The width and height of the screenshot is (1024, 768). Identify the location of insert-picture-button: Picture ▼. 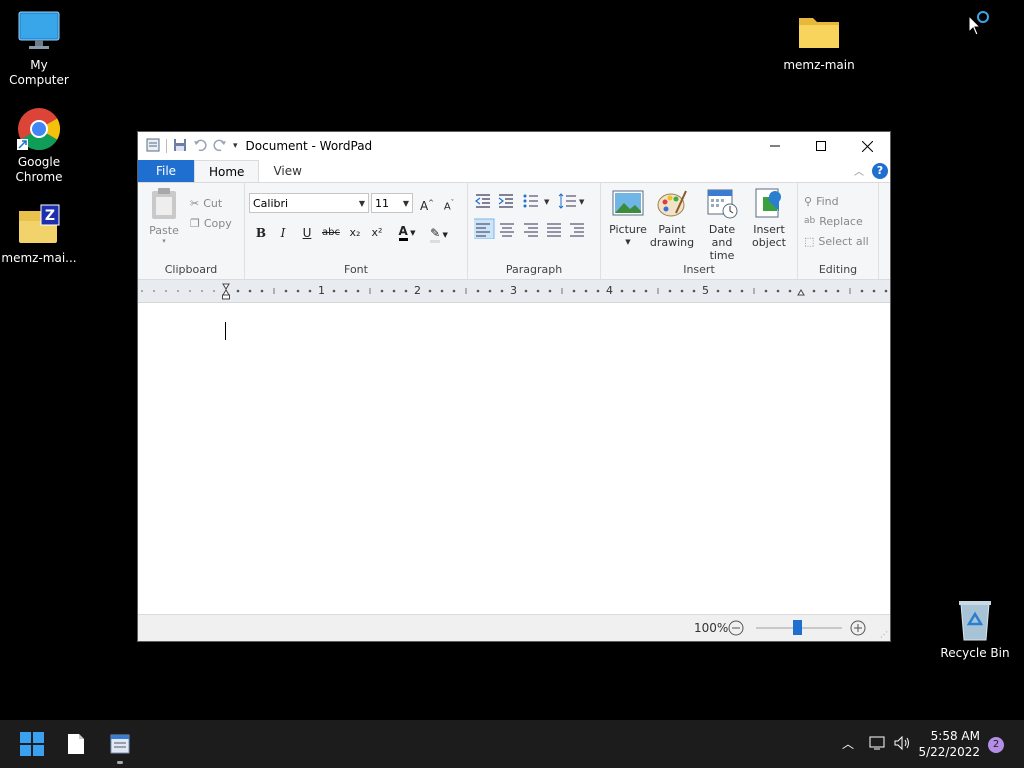
(628, 218).